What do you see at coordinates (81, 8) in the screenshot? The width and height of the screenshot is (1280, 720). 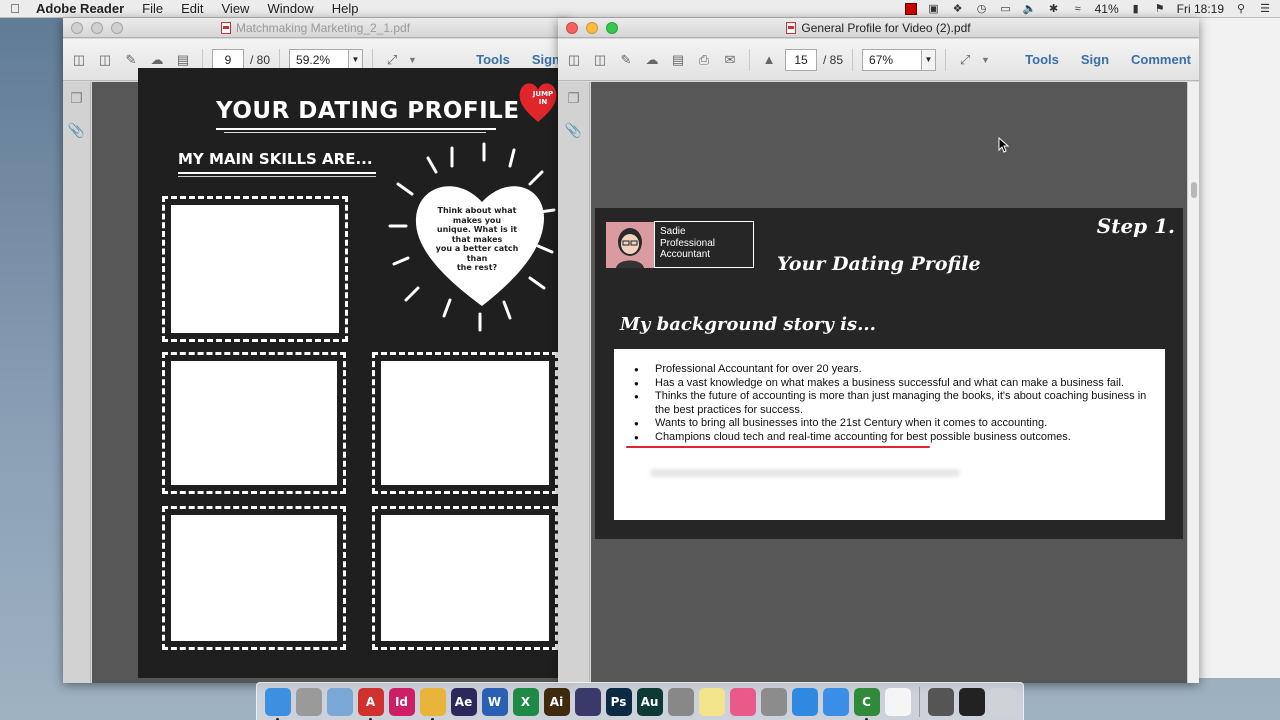 I see `app-menu: Adobe Reader` at bounding box center [81, 8].